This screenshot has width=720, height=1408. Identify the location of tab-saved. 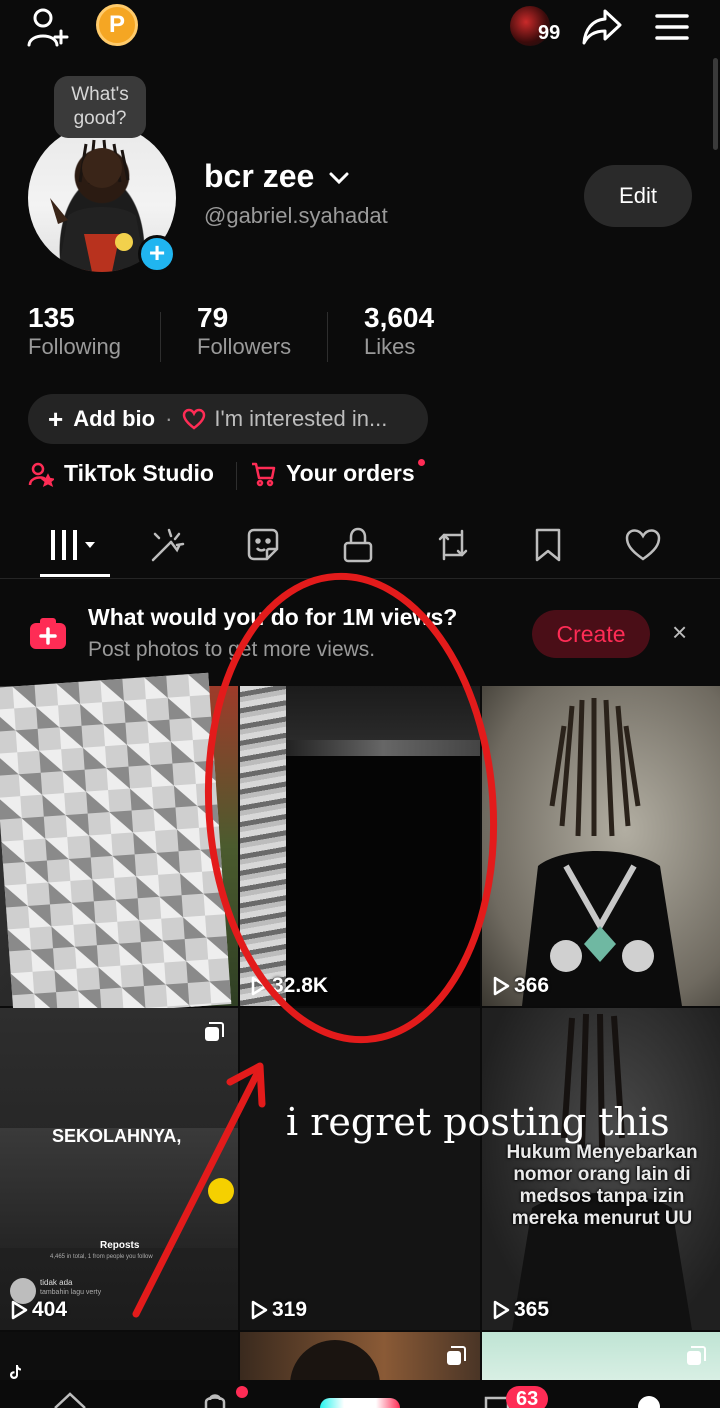
(547, 545).